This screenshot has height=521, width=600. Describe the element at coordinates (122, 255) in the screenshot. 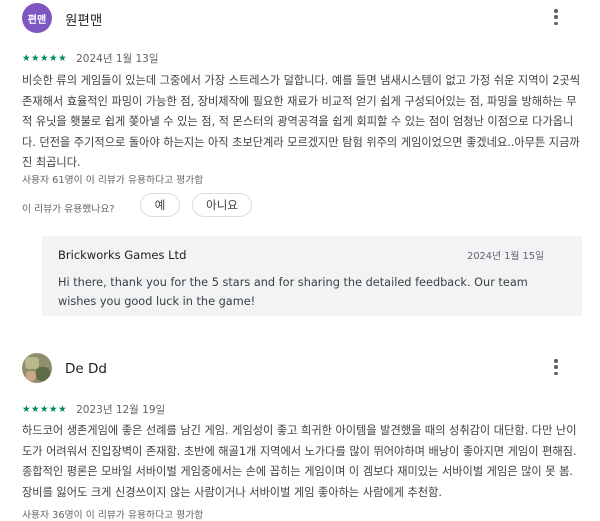

I see `developer-name: Brickworks Games Ltd` at that location.